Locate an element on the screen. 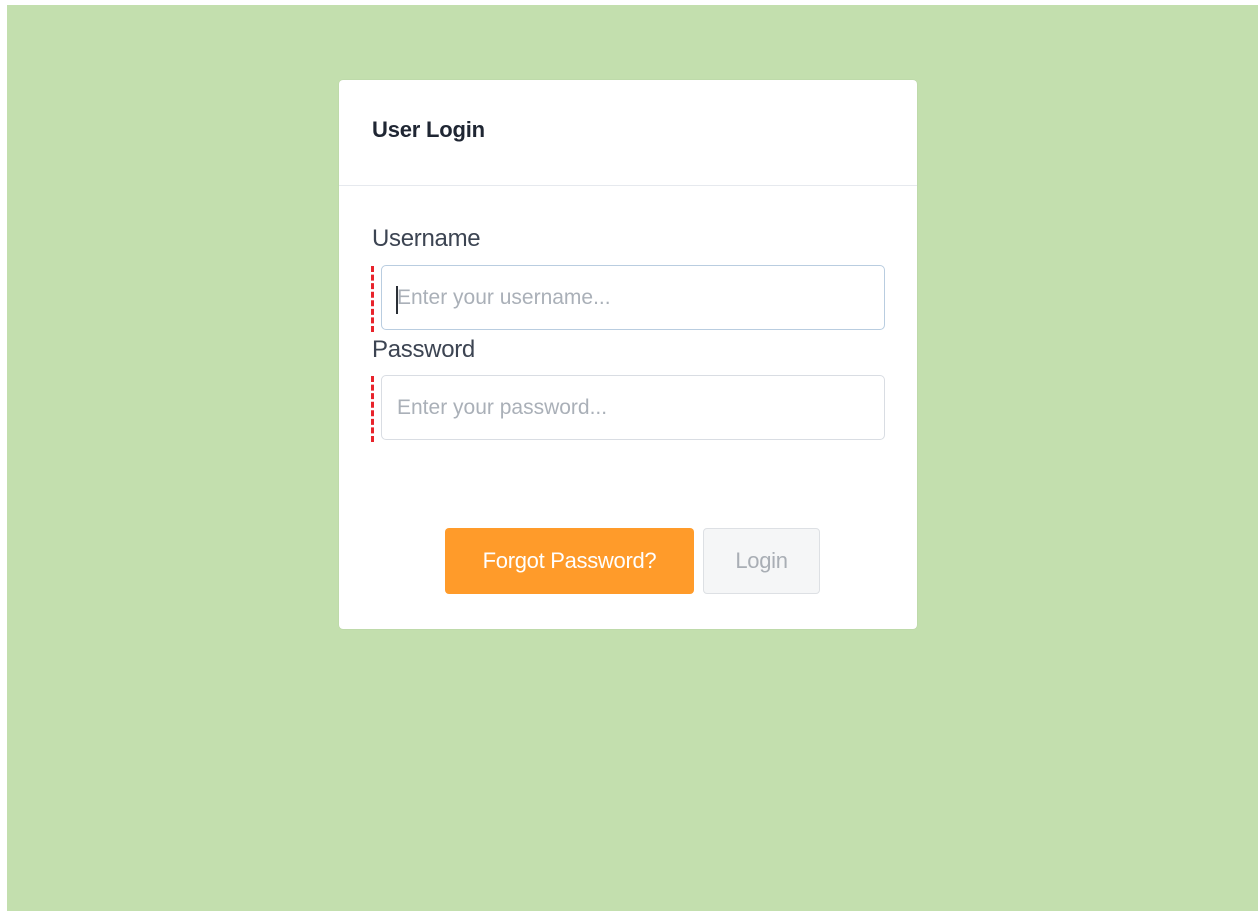 Image resolution: width=1258 pixels, height=911 pixels. password-required-marker is located at coordinates (372, 409).